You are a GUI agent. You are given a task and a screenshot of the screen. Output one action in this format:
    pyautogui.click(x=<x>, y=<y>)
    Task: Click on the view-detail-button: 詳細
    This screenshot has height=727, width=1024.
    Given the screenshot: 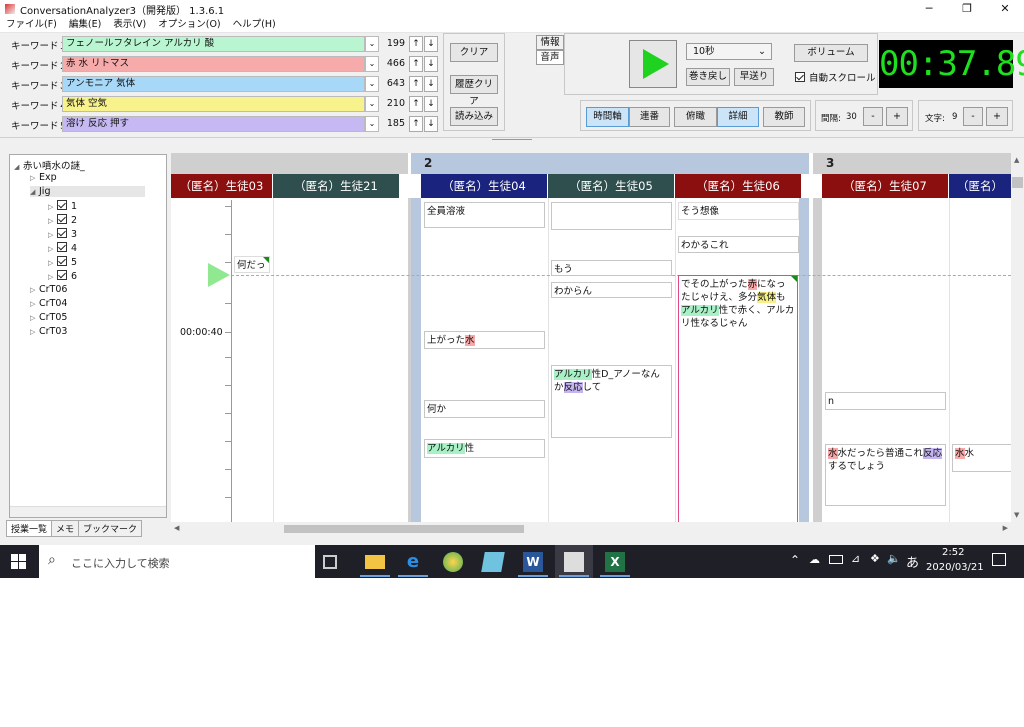 What is the action you would take?
    pyautogui.click(x=738, y=117)
    